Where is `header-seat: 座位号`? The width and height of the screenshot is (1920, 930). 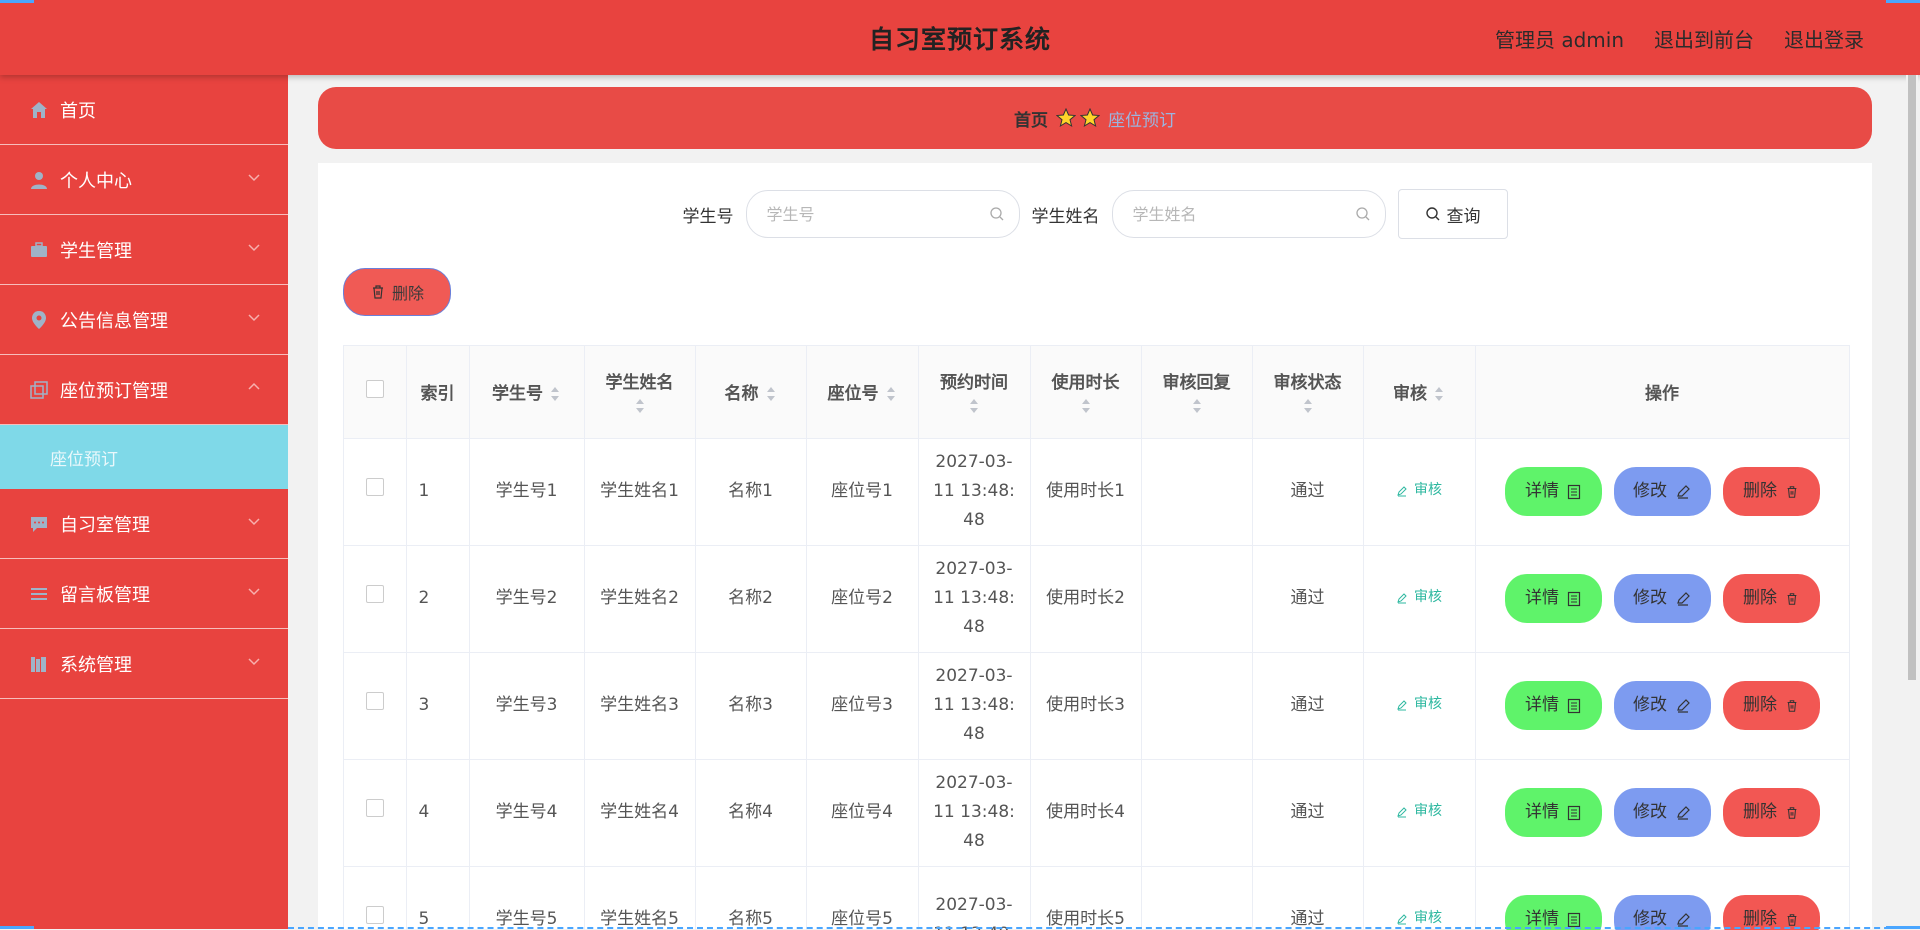 header-seat: 座位号 is located at coordinates (862, 392).